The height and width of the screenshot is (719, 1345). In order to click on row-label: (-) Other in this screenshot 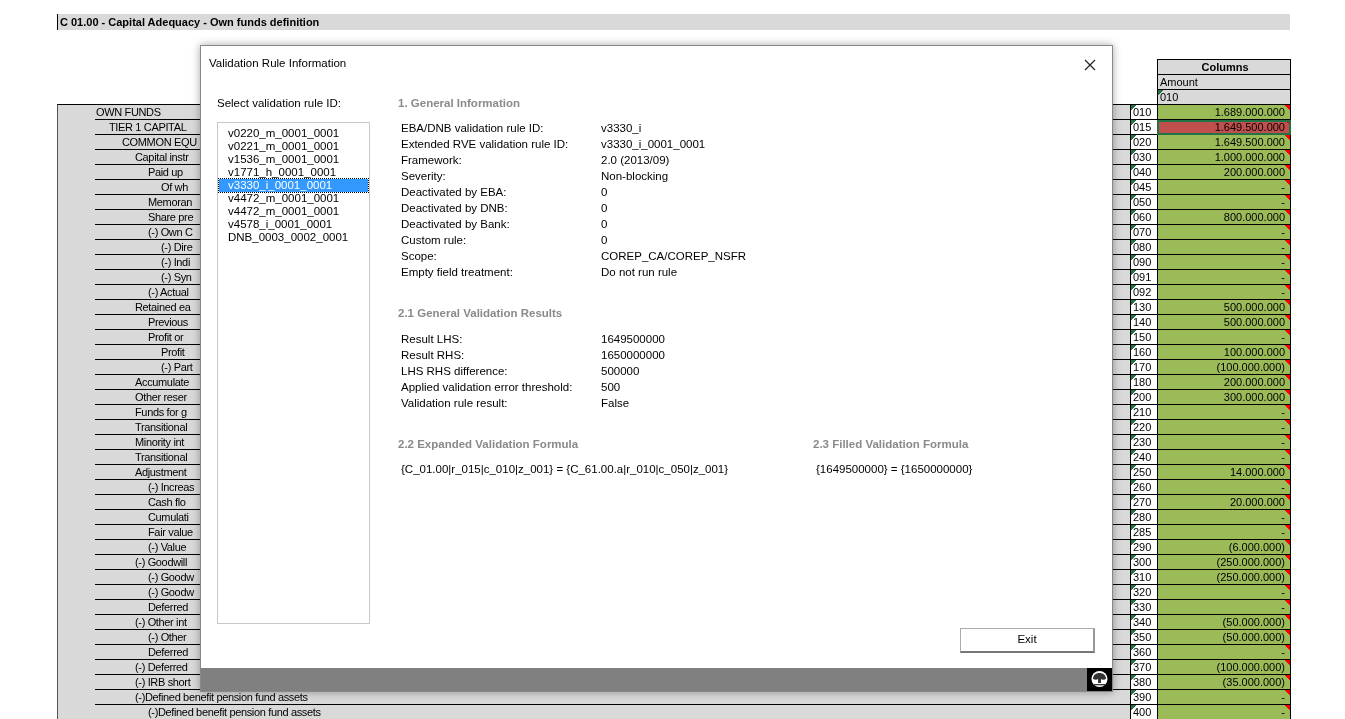, I will do `click(167, 637)`.